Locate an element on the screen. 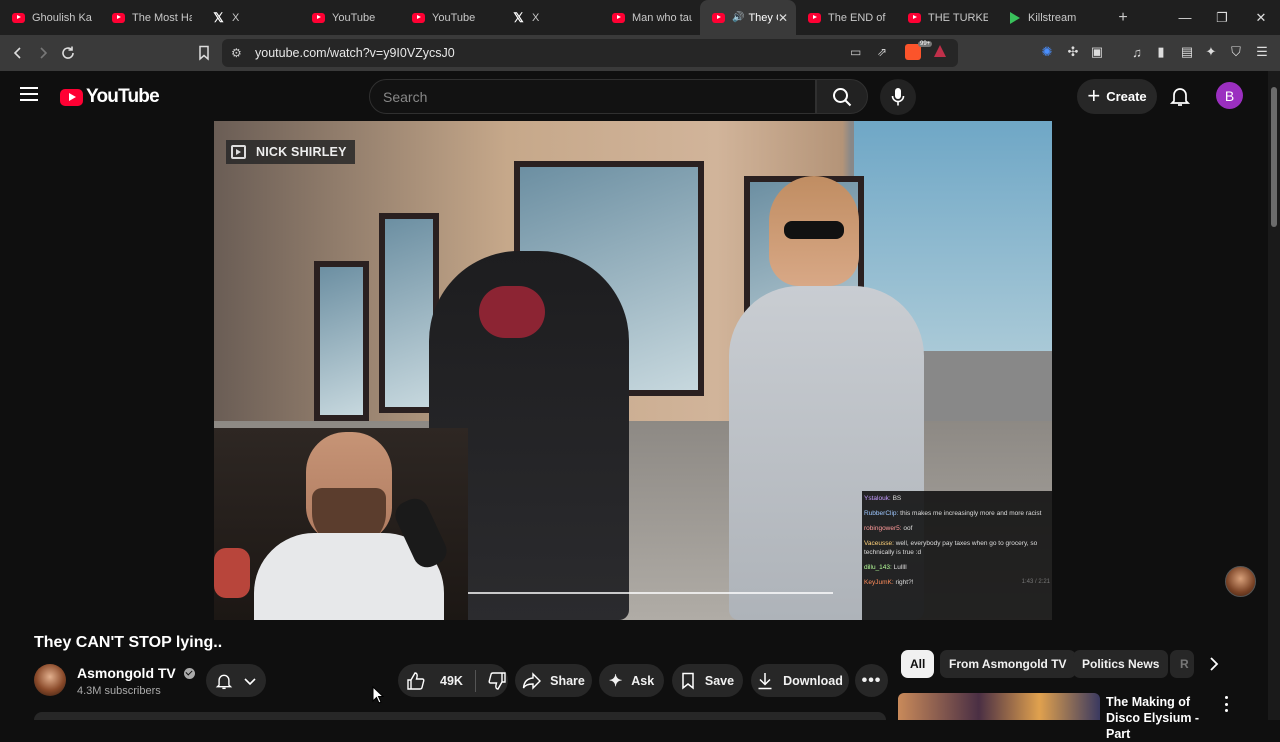  verified-check-icon is located at coordinates (189, 673).